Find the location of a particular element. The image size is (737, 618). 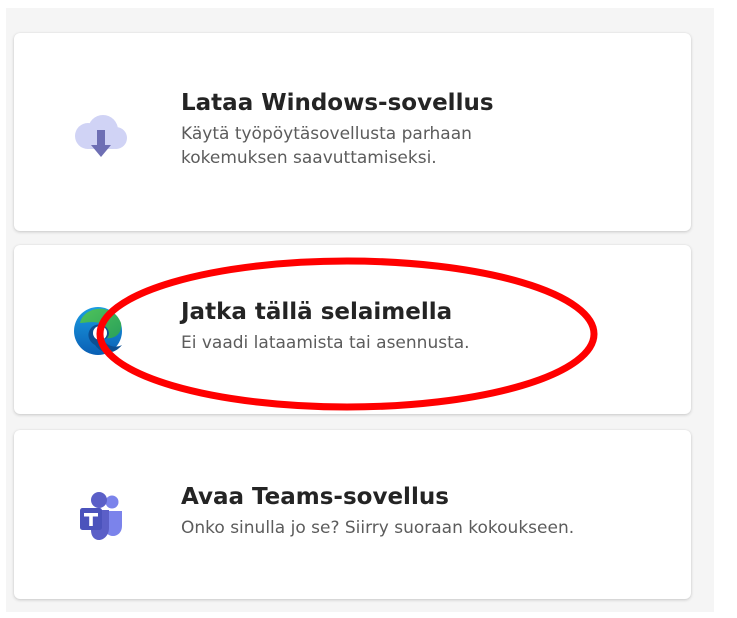

option-title: Avaa Teams-sovellus is located at coordinates (315, 497).